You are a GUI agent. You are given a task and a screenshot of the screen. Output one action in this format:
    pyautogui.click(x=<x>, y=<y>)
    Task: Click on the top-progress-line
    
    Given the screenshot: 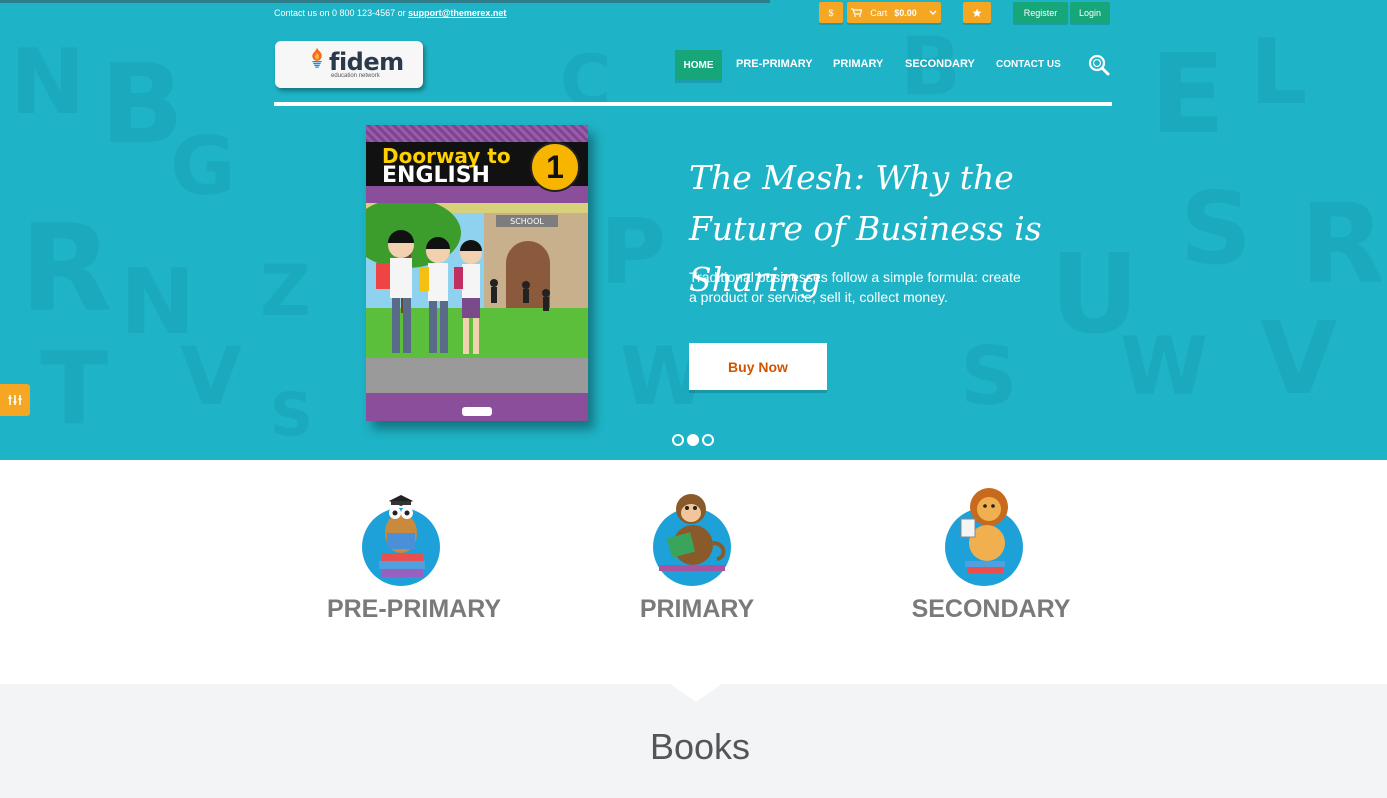 What is the action you would take?
    pyautogui.click(x=385, y=1)
    